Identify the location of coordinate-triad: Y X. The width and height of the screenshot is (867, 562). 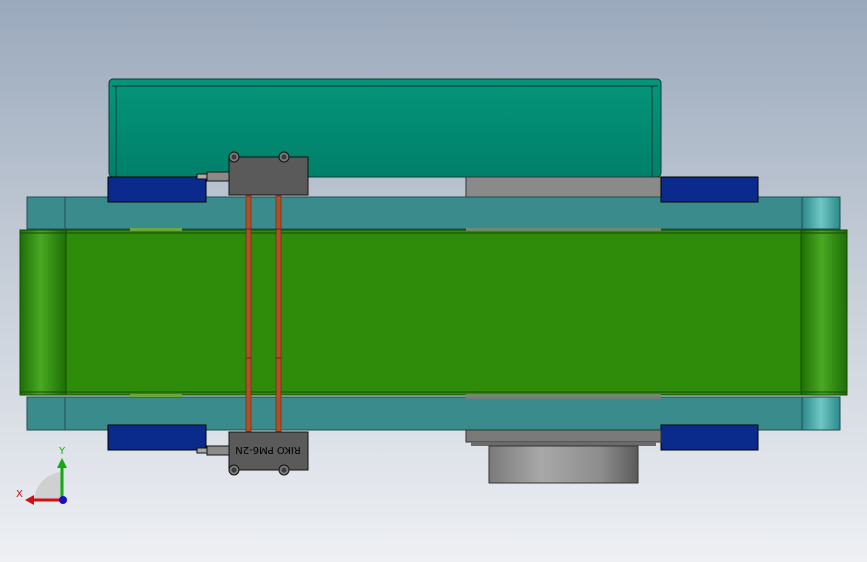
(41, 475).